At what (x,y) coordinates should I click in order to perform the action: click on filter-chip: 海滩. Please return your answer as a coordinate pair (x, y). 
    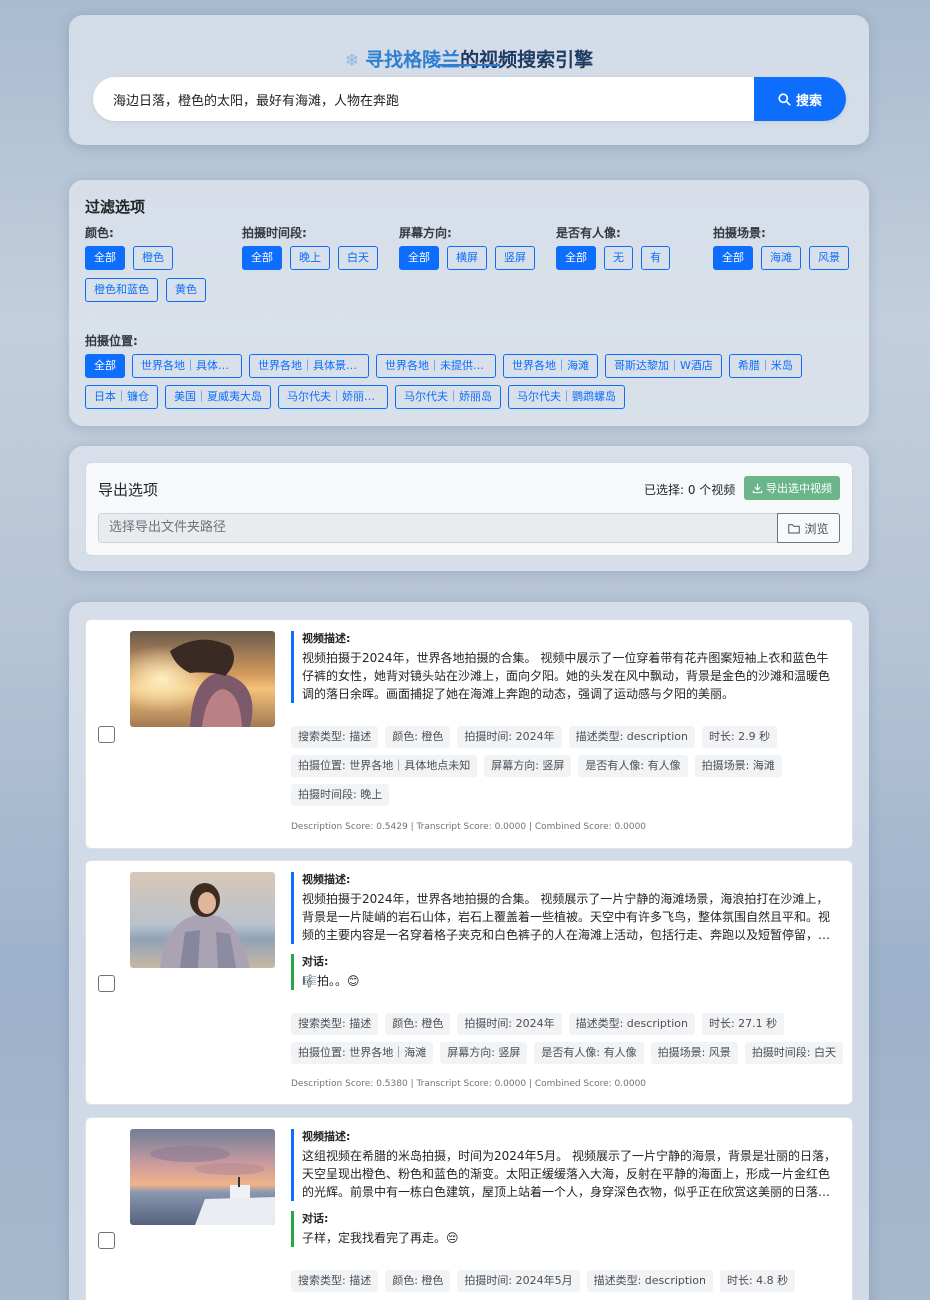
    Looking at the image, I should click on (781, 258).